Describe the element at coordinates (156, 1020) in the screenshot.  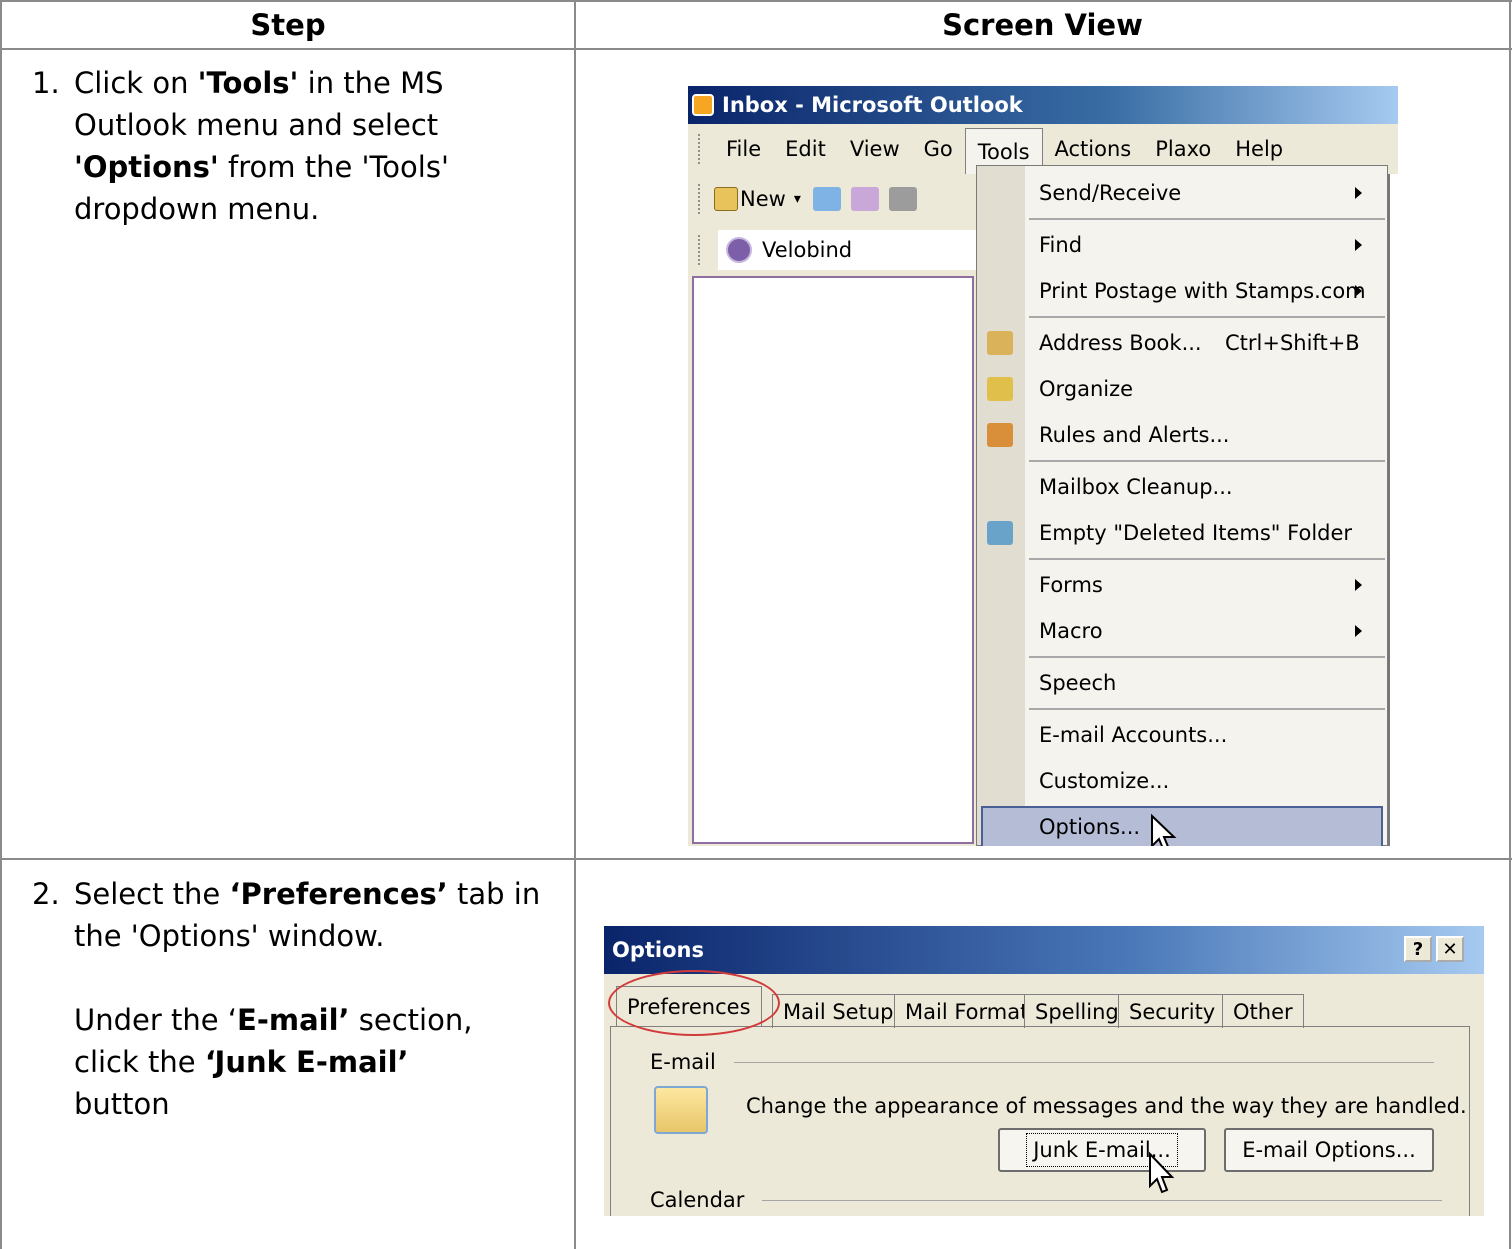
I see `instruction-text: Under the ‘` at that location.